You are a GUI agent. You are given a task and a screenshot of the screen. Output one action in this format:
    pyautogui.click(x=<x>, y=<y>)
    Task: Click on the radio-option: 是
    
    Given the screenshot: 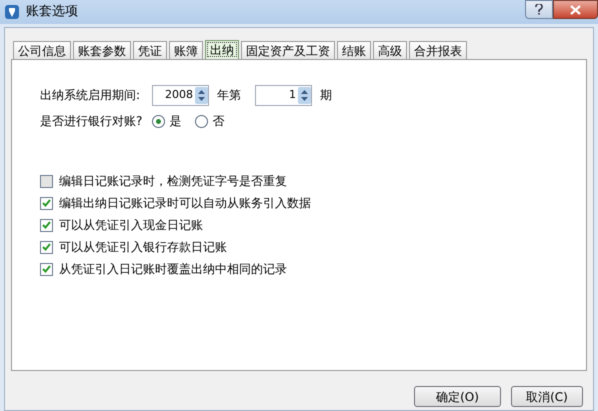 What is the action you would take?
    pyautogui.click(x=167, y=121)
    